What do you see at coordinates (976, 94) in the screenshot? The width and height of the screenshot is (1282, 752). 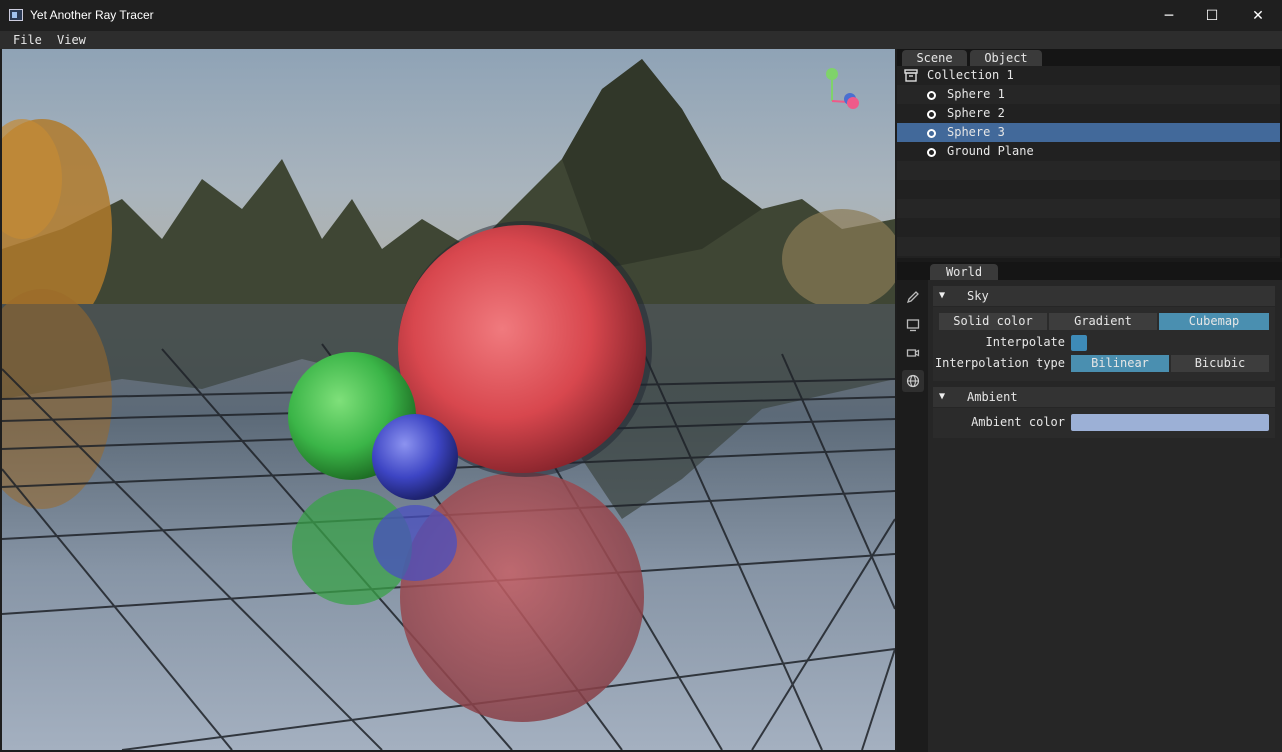 I see `outliner-item-label: Sphere 1` at bounding box center [976, 94].